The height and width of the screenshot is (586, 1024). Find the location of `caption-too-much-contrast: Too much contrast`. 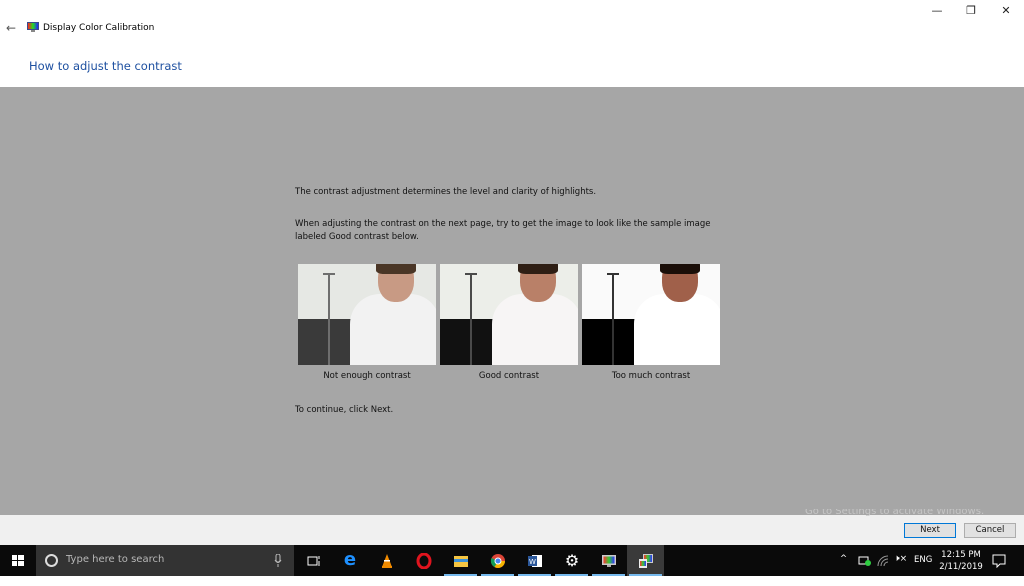

caption-too-much-contrast: Too much contrast is located at coordinates (651, 376).